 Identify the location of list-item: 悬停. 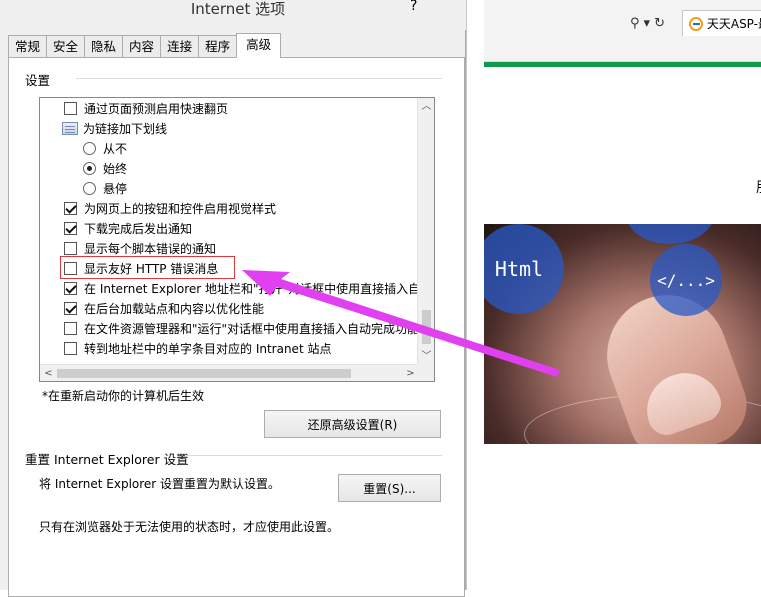
(105, 188).